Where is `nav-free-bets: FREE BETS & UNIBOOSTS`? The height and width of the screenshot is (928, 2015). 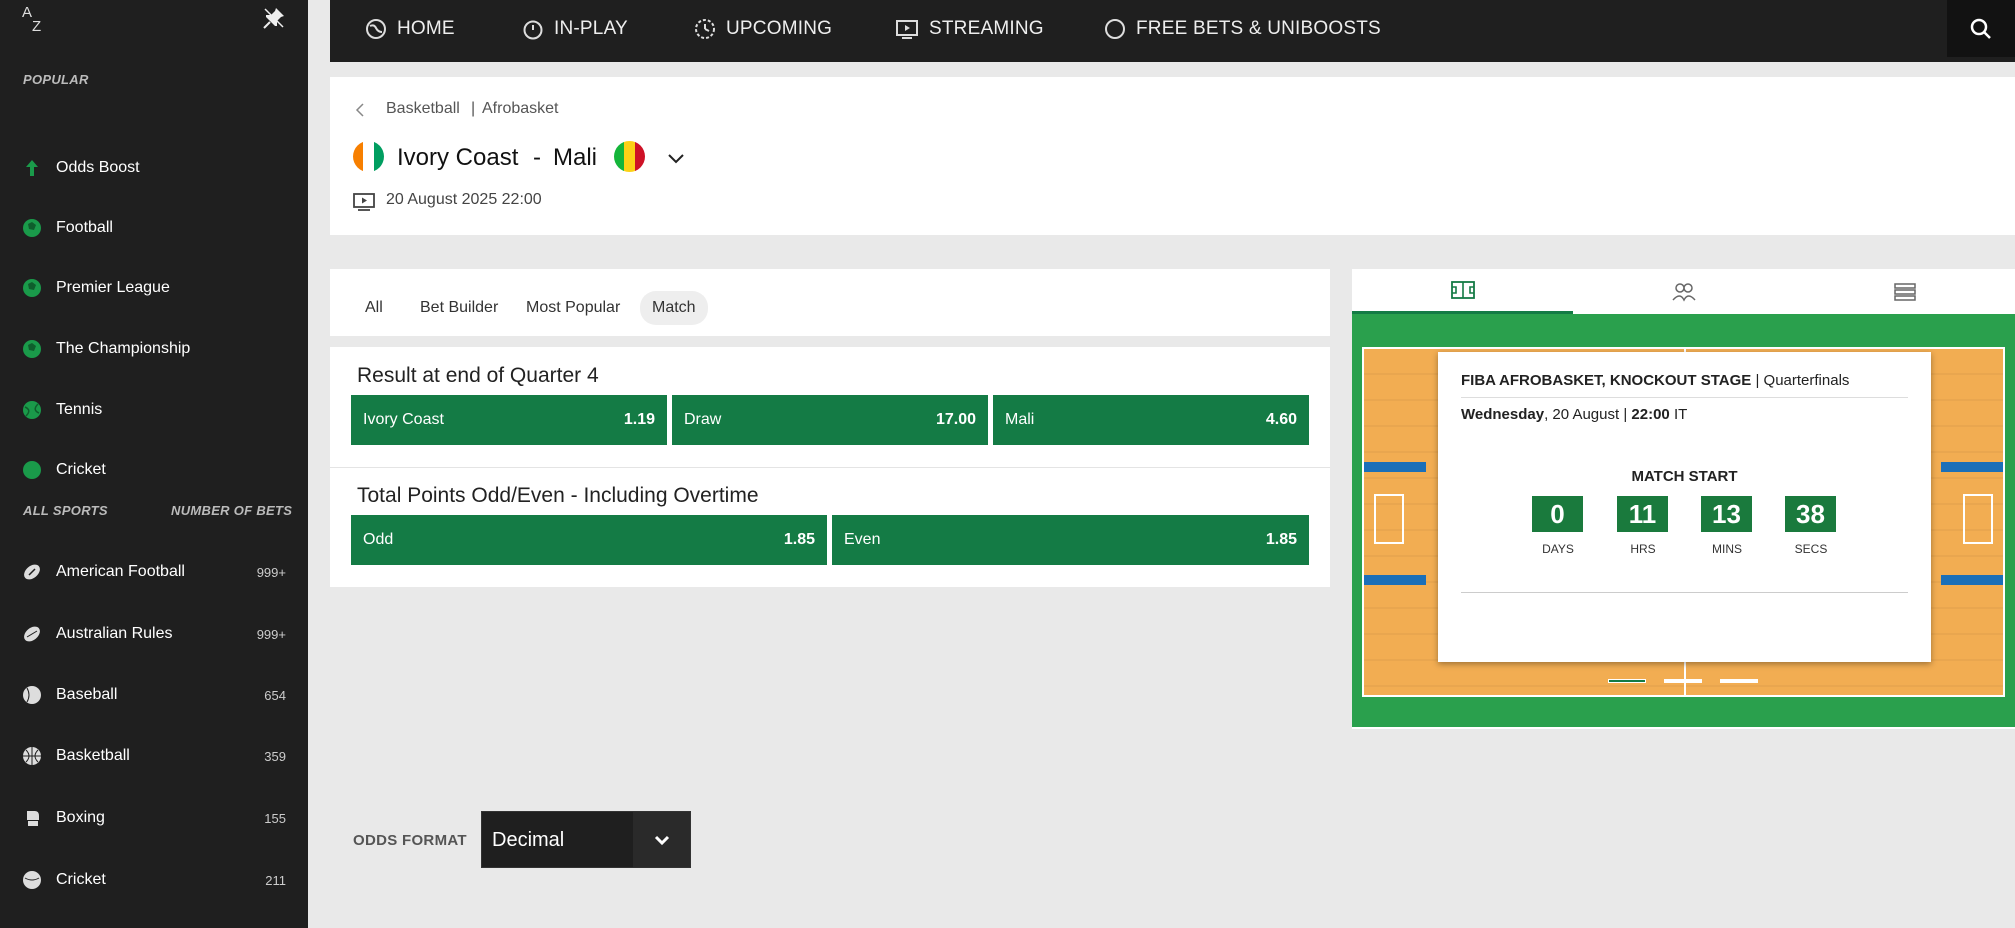
nav-free-bets: FREE BETS & UNIBOOSTS is located at coordinates (1242, 28).